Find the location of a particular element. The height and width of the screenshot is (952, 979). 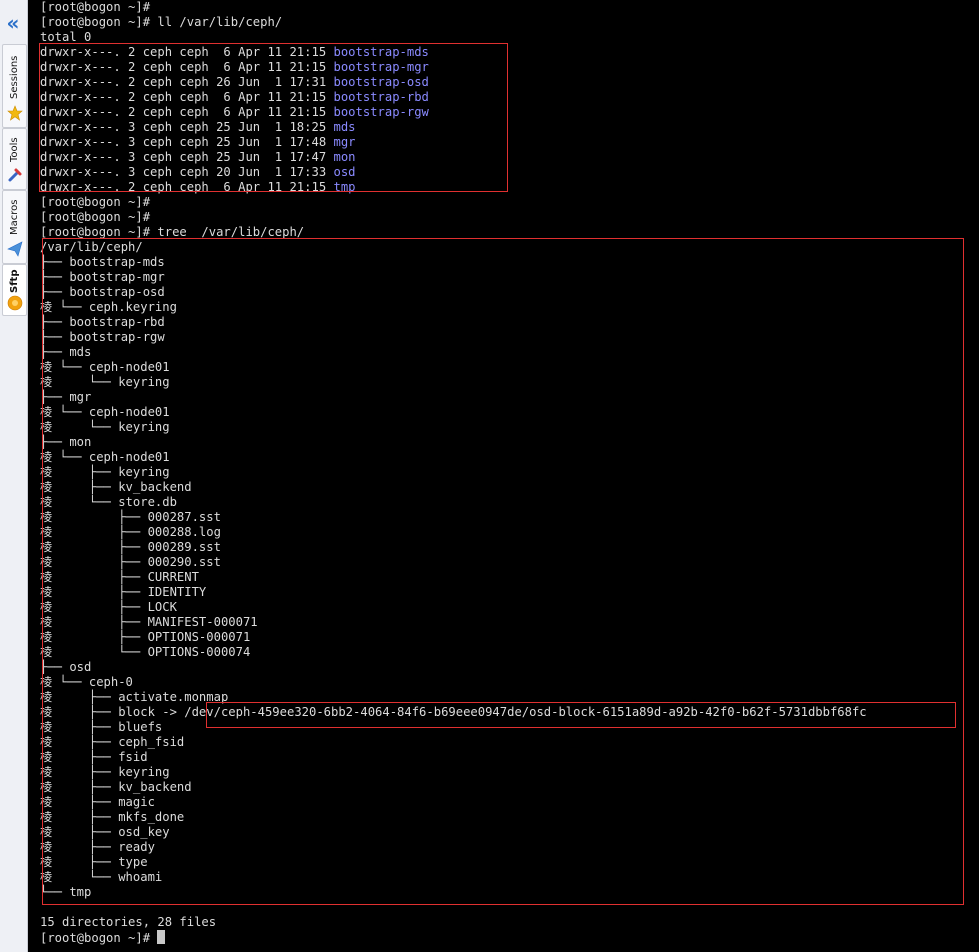

ll-dir-name: bootstrap-mgr is located at coordinates (381, 67).